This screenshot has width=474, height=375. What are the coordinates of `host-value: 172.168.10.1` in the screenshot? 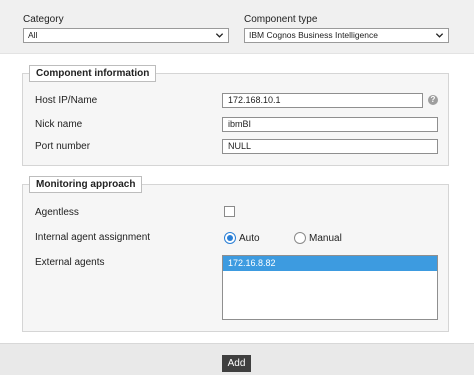 It's located at (254, 100).